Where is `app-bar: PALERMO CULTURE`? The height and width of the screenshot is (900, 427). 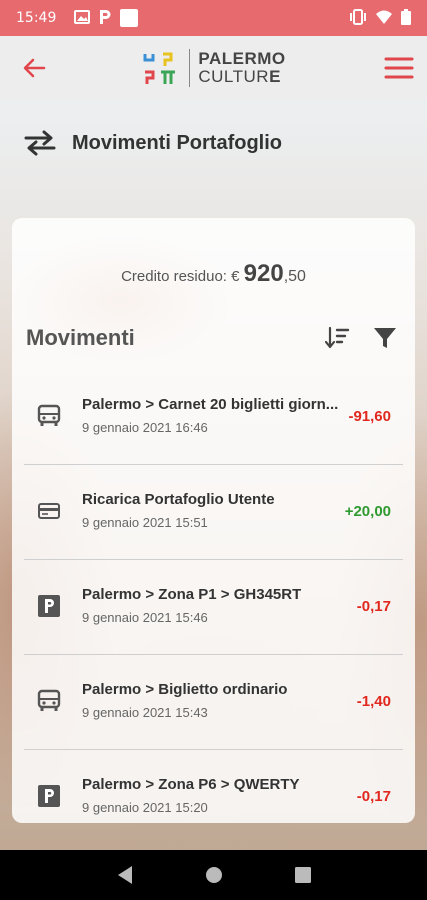 app-bar: PALERMO CULTURE is located at coordinates (213, 68).